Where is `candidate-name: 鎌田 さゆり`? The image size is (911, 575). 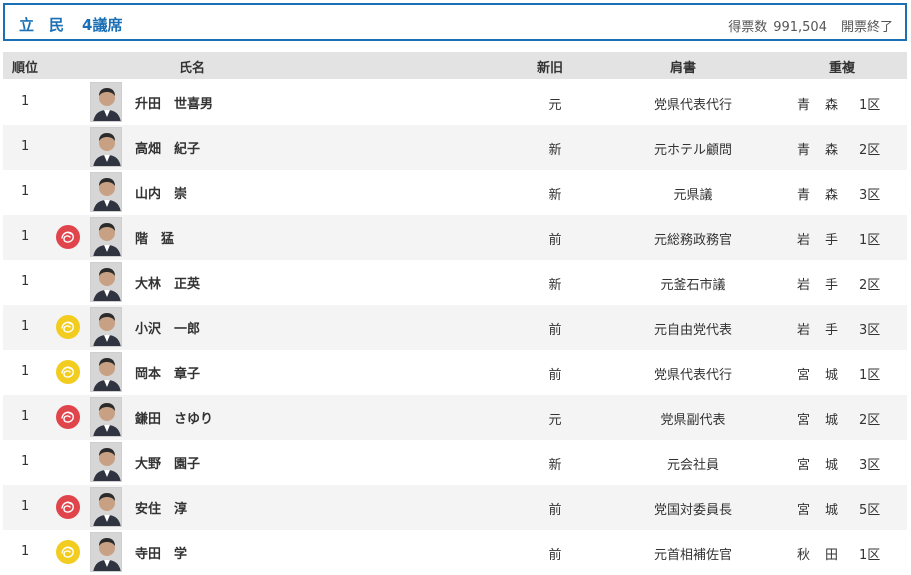 candidate-name: 鎌田 さゆり is located at coordinates (174, 419).